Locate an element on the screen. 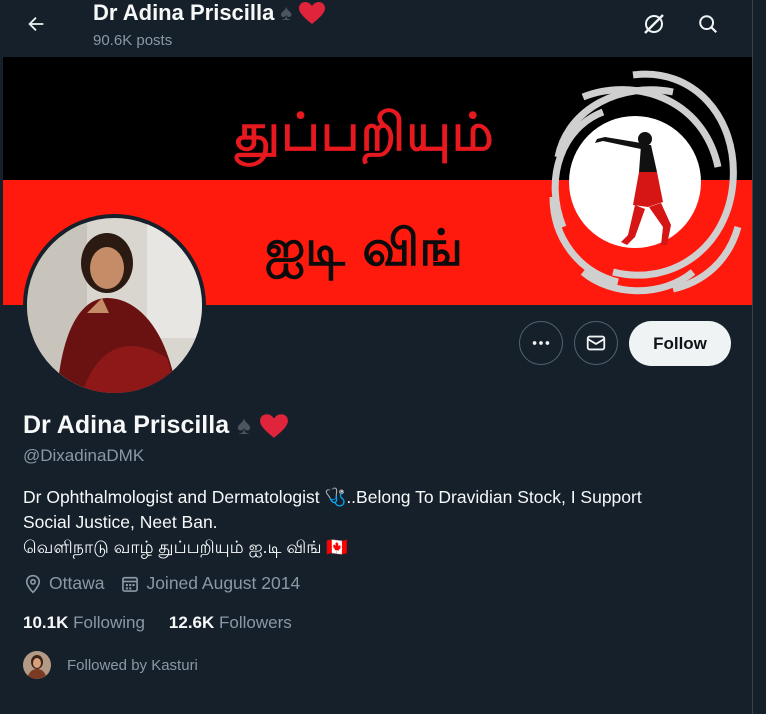 The height and width of the screenshot is (714, 766). location-pin-icon is located at coordinates (33, 584).